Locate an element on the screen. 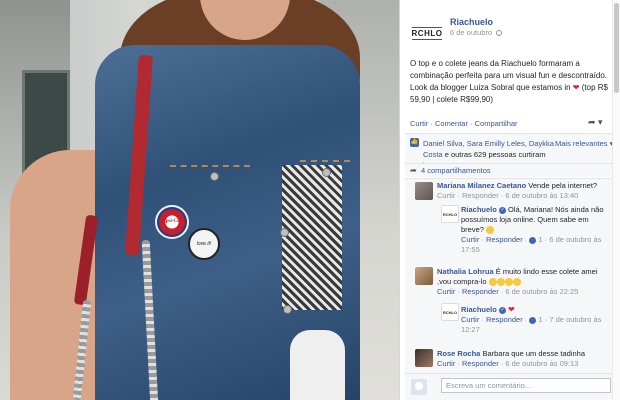  scrollbar-thumb is located at coordinates (616, 48).